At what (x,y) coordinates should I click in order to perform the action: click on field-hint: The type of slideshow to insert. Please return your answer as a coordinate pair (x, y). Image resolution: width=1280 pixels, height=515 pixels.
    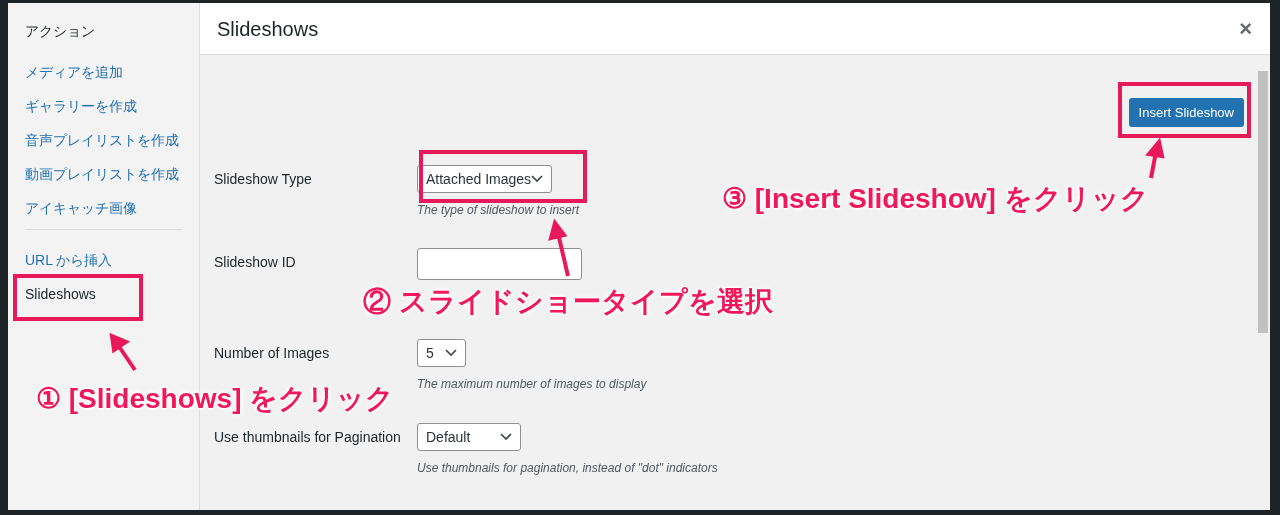
    Looking at the image, I should click on (498, 210).